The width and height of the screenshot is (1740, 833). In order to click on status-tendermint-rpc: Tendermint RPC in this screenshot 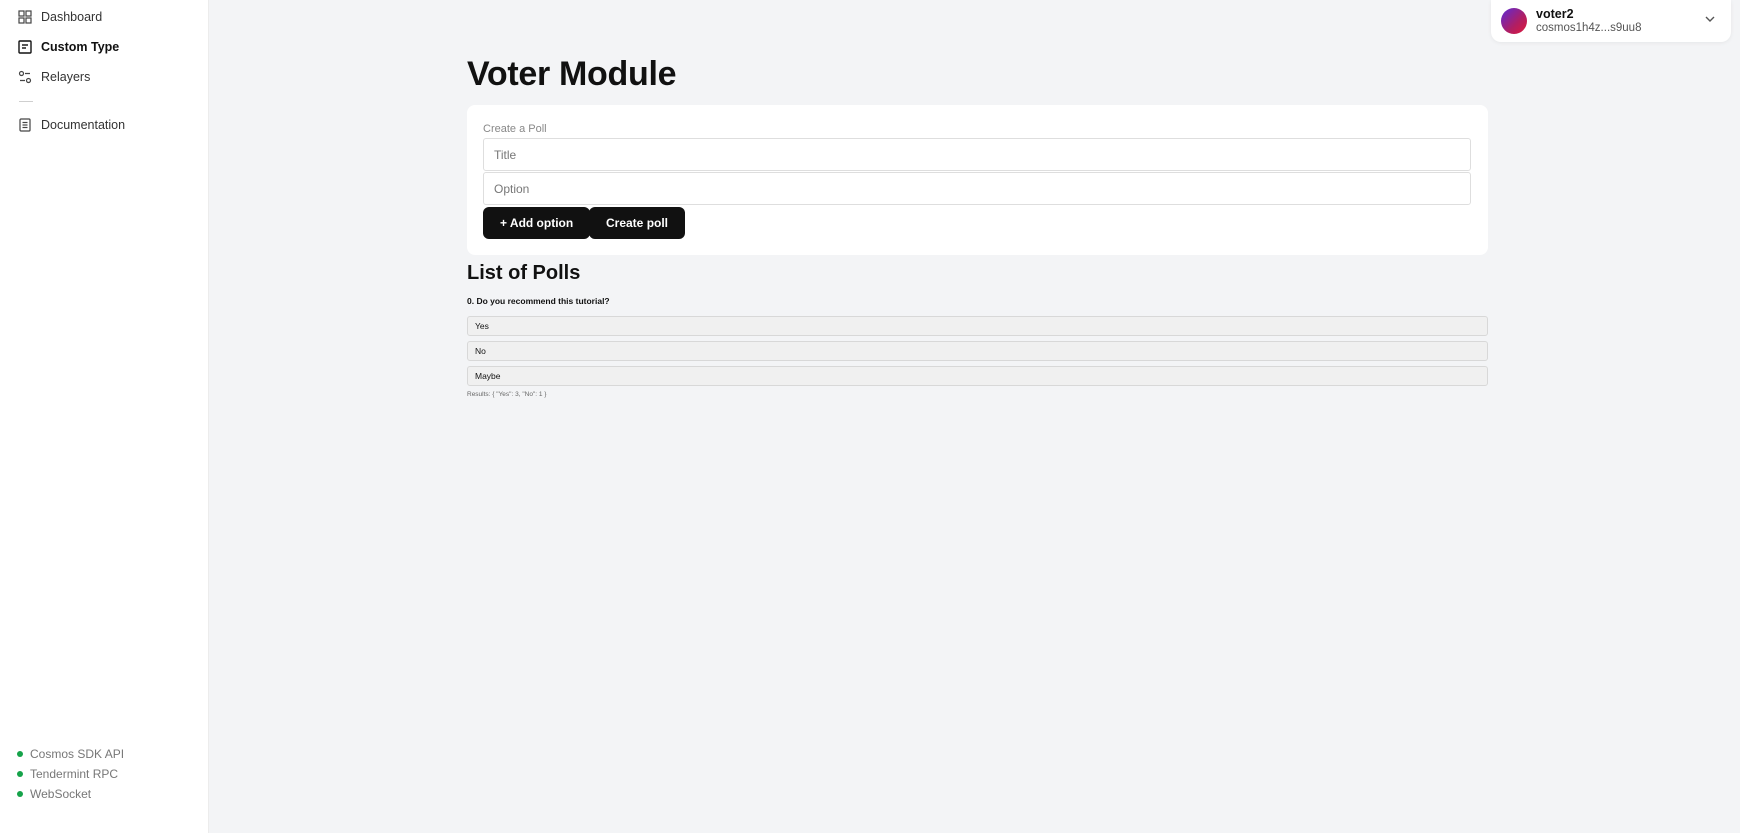, I will do `click(67, 774)`.